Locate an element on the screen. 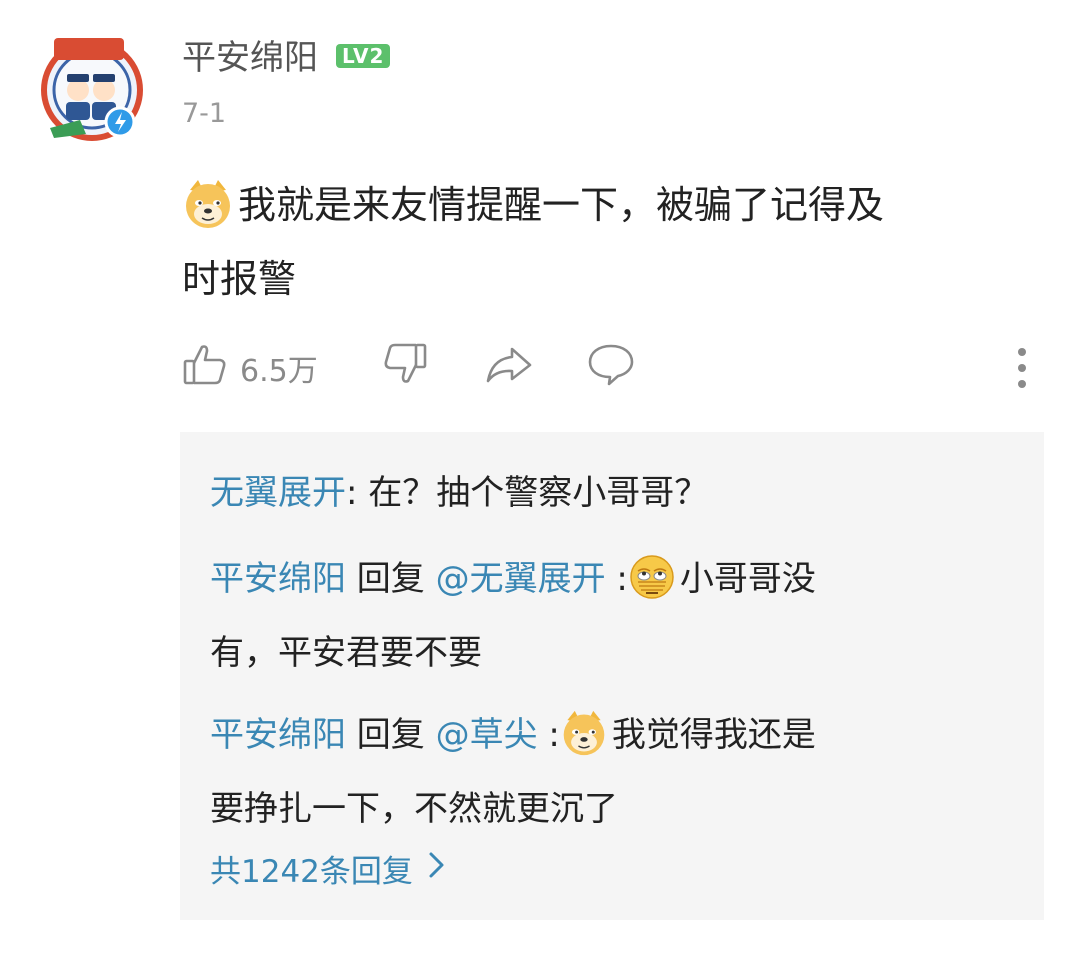 Image resolution: width=1080 pixels, height=954 pixels. reply-line-1: 平安绵阳 回复 @草尖 : 我觉得我还是 is located at coordinates (600, 735).